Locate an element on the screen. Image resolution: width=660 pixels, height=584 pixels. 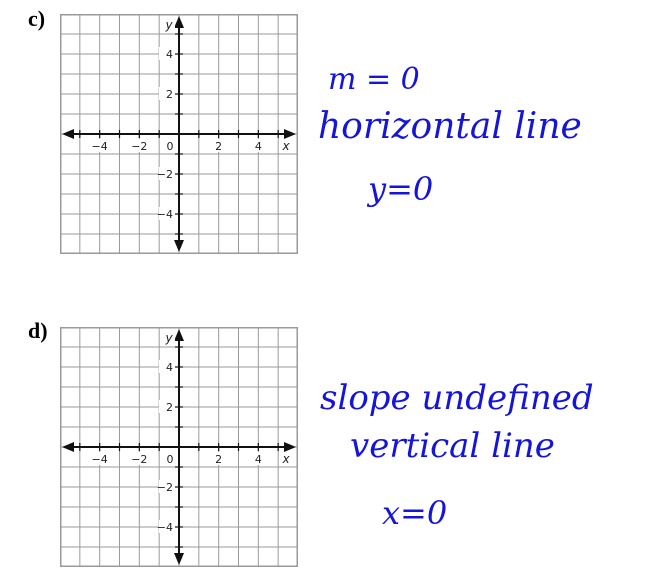
coordinate-grid-c: −4 −2 0 2 4 4 2 −2 −4 x y is located at coordinates (179, 134).